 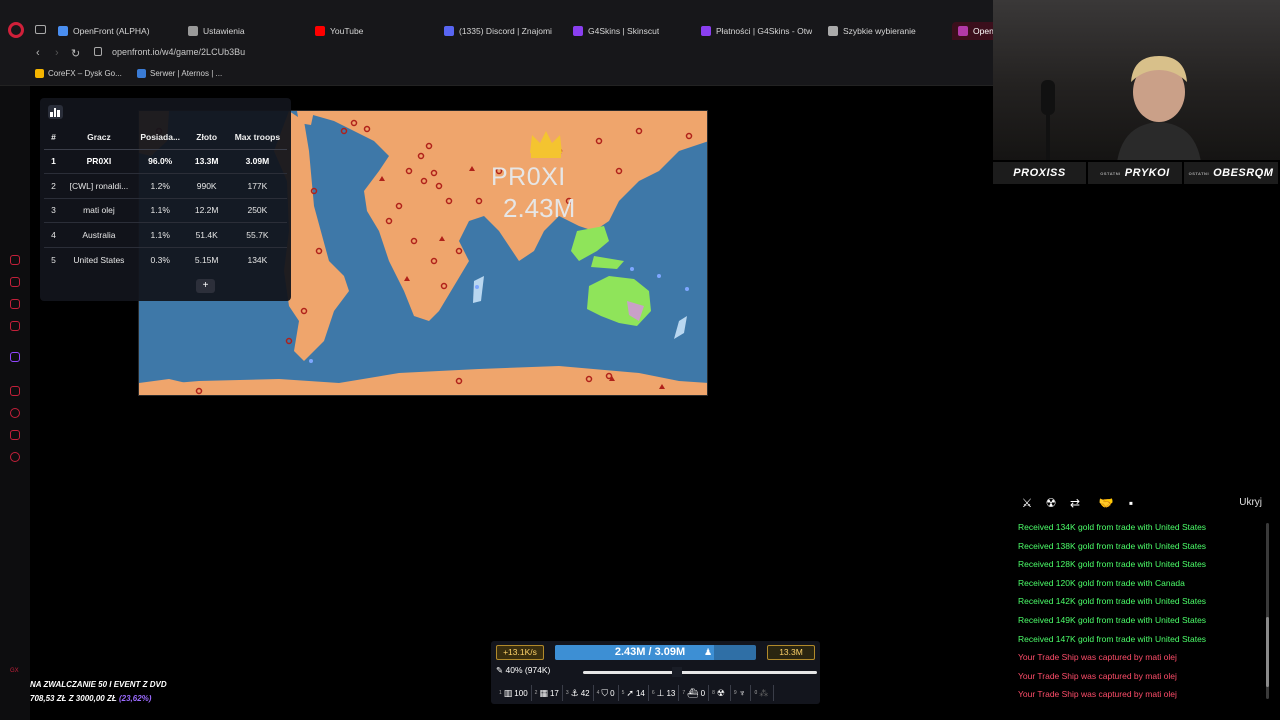 I want to click on build-port-button: 3 ⚓ 42, so click(x=578, y=693).